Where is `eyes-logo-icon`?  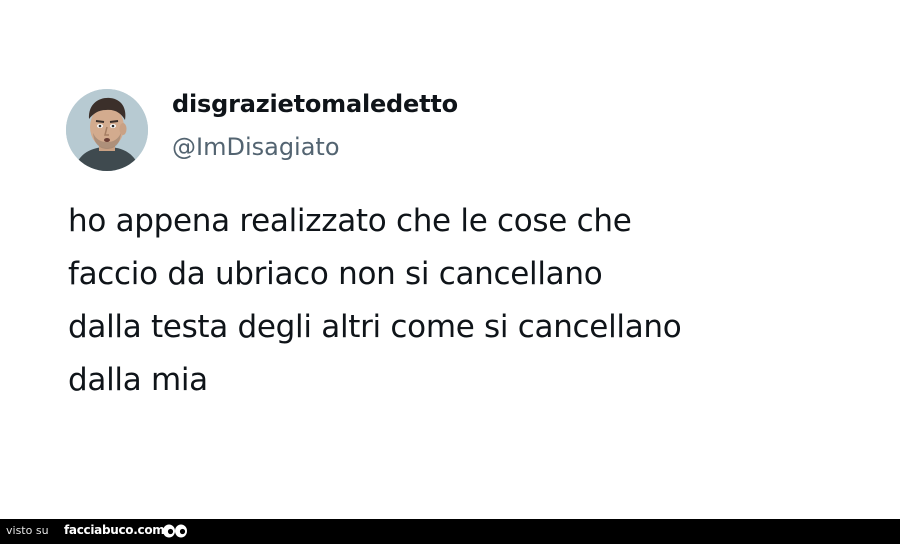 eyes-logo-icon is located at coordinates (175, 531).